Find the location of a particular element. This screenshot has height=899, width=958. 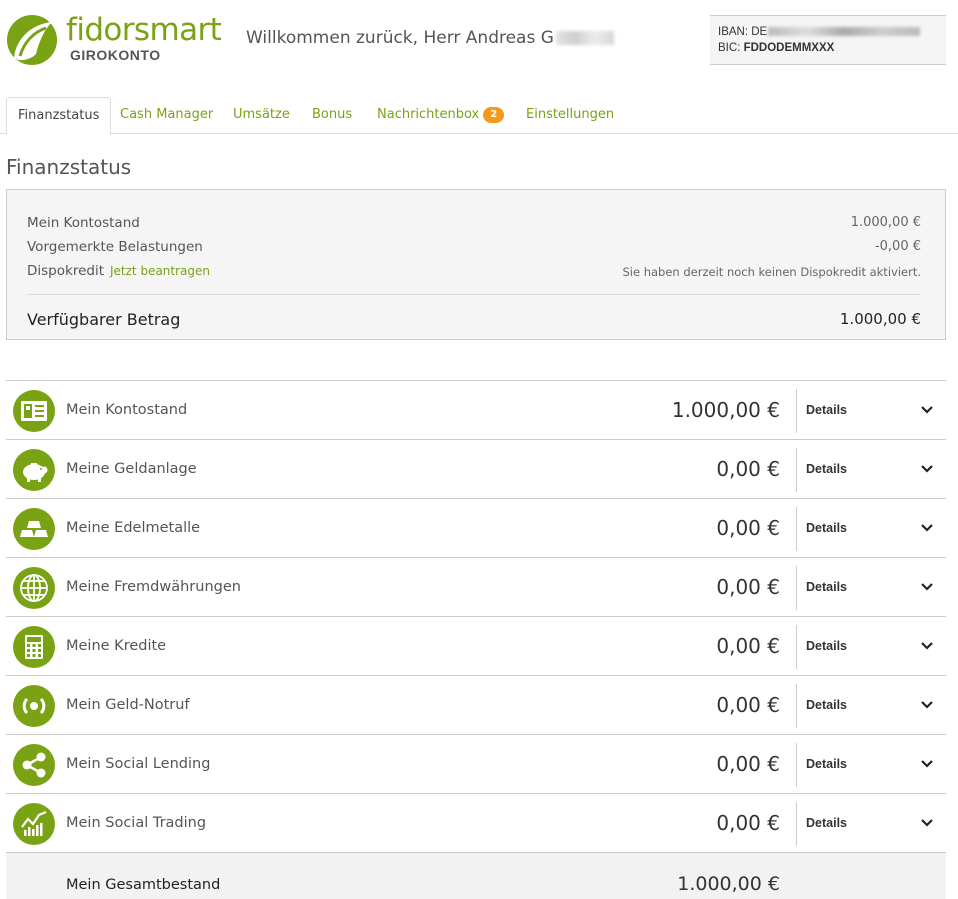

asset-row: Meine Edelmetalle 0,00 € Details is located at coordinates (476, 527).